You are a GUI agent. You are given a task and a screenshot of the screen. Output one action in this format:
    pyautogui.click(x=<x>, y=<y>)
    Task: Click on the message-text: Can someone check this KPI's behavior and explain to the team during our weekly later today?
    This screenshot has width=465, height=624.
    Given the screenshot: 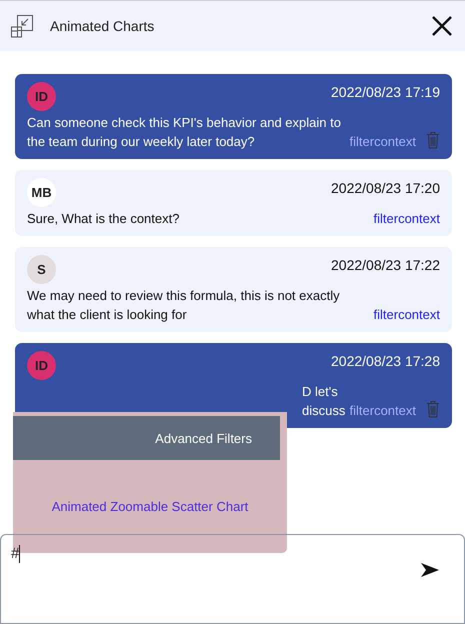 What is the action you would take?
    pyautogui.click(x=184, y=132)
    